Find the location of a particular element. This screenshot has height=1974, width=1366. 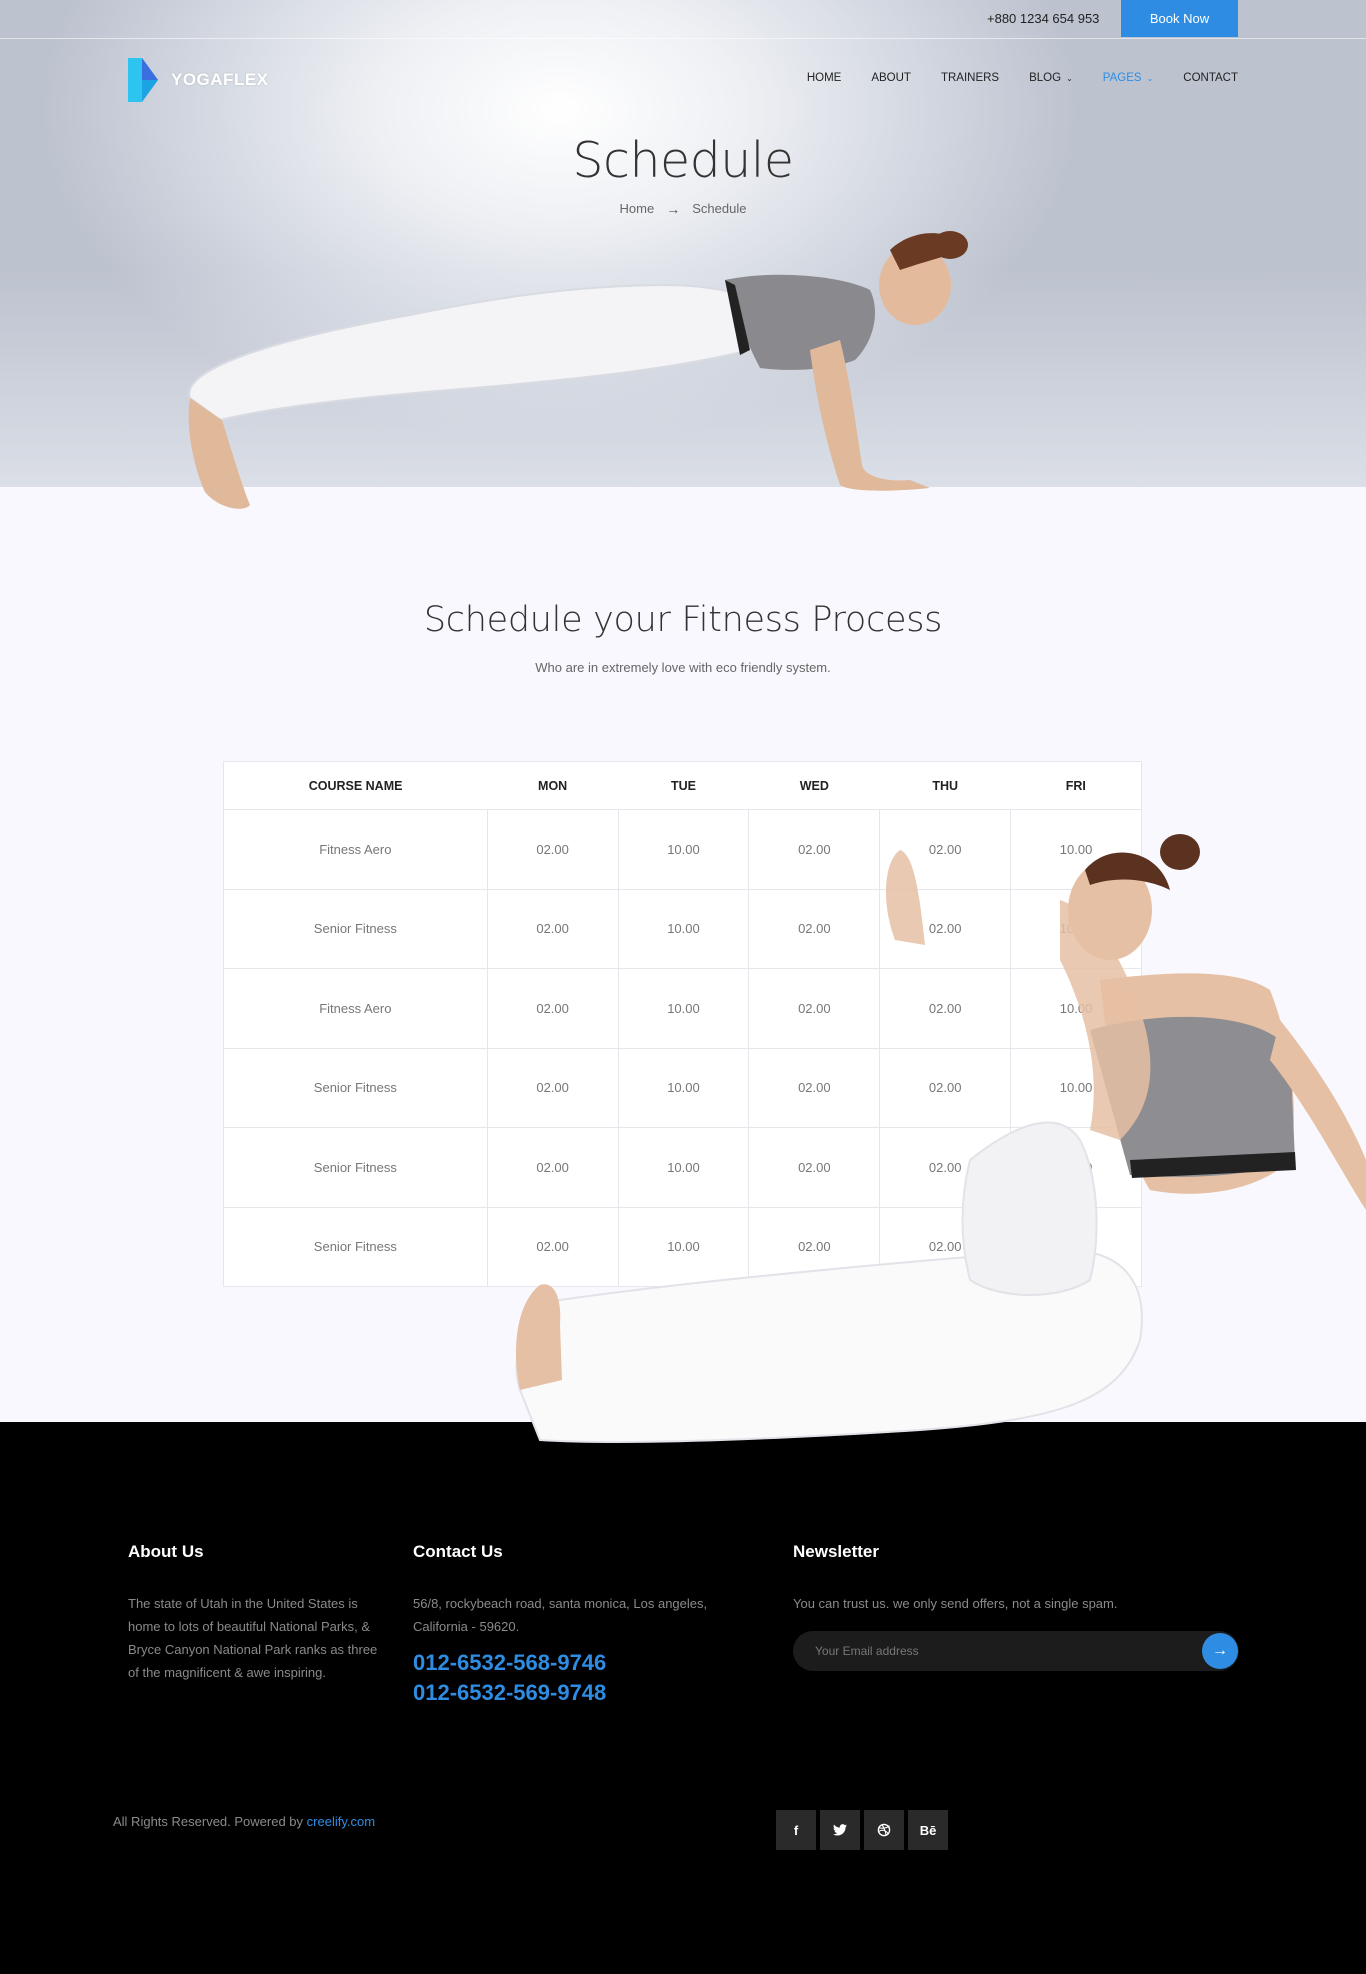

arrow-right-icon: → is located at coordinates (673, 209).